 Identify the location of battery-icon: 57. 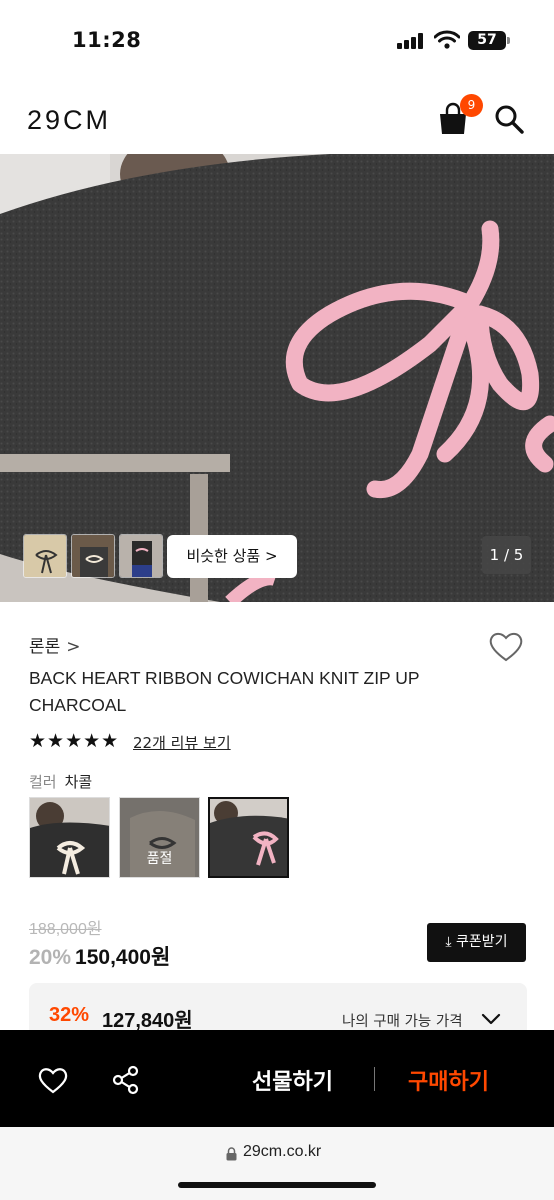
(487, 40).